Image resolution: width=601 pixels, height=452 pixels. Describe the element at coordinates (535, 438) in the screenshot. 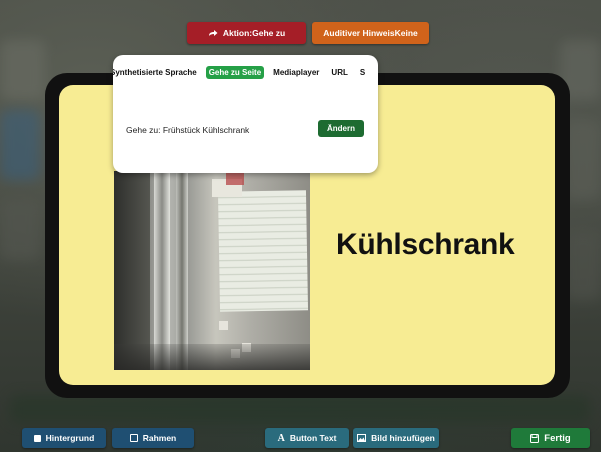

I see `save-icon` at that location.